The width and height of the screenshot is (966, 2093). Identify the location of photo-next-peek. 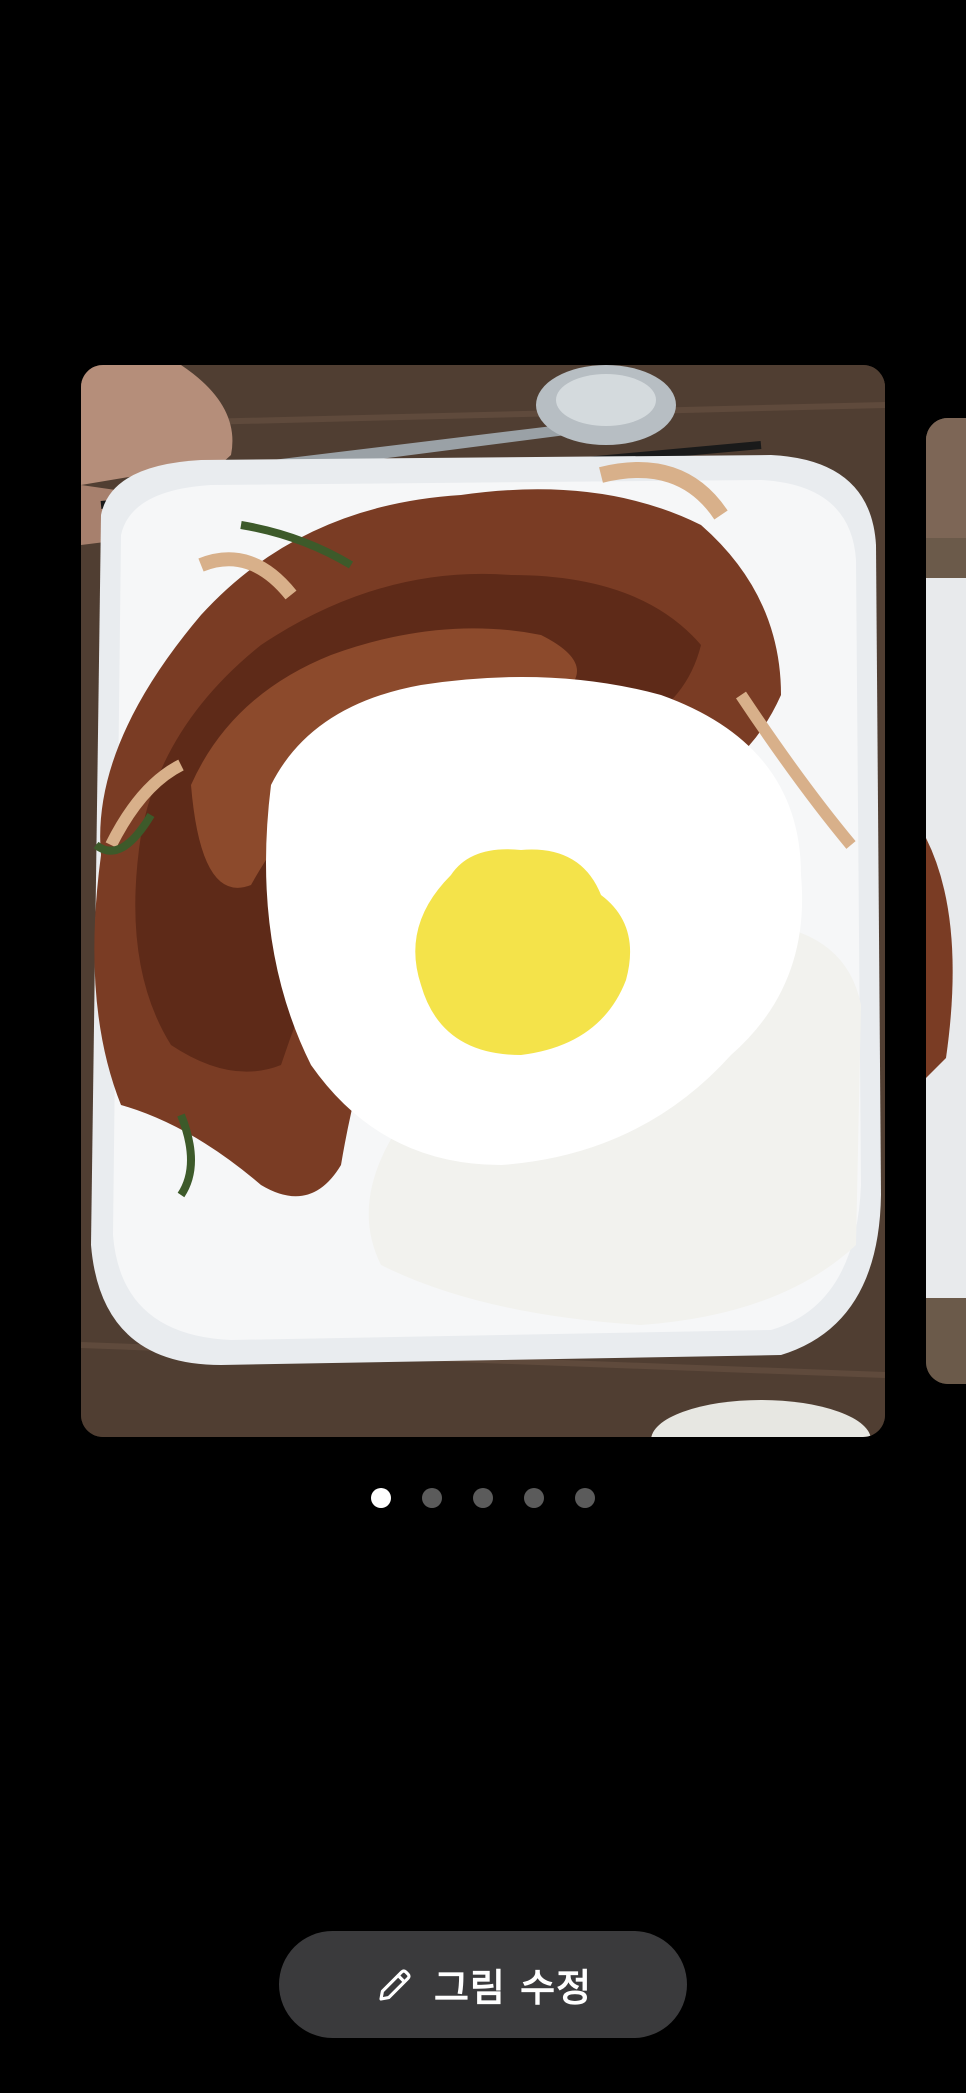
(946, 901).